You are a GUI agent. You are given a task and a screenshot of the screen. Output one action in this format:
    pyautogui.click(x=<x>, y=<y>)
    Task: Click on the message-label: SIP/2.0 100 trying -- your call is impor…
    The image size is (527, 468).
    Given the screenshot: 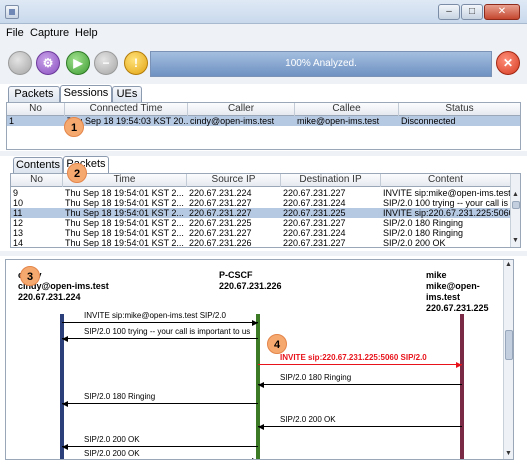 What is the action you would take?
    pyautogui.click(x=167, y=331)
    